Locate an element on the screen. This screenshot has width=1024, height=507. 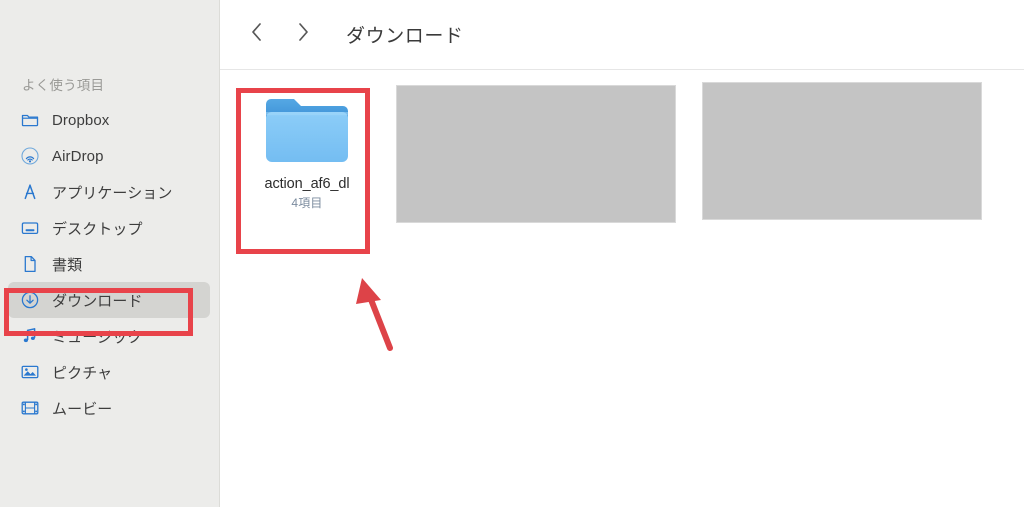
sidebar-item-label: ムービー is located at coordinates (82, 409).